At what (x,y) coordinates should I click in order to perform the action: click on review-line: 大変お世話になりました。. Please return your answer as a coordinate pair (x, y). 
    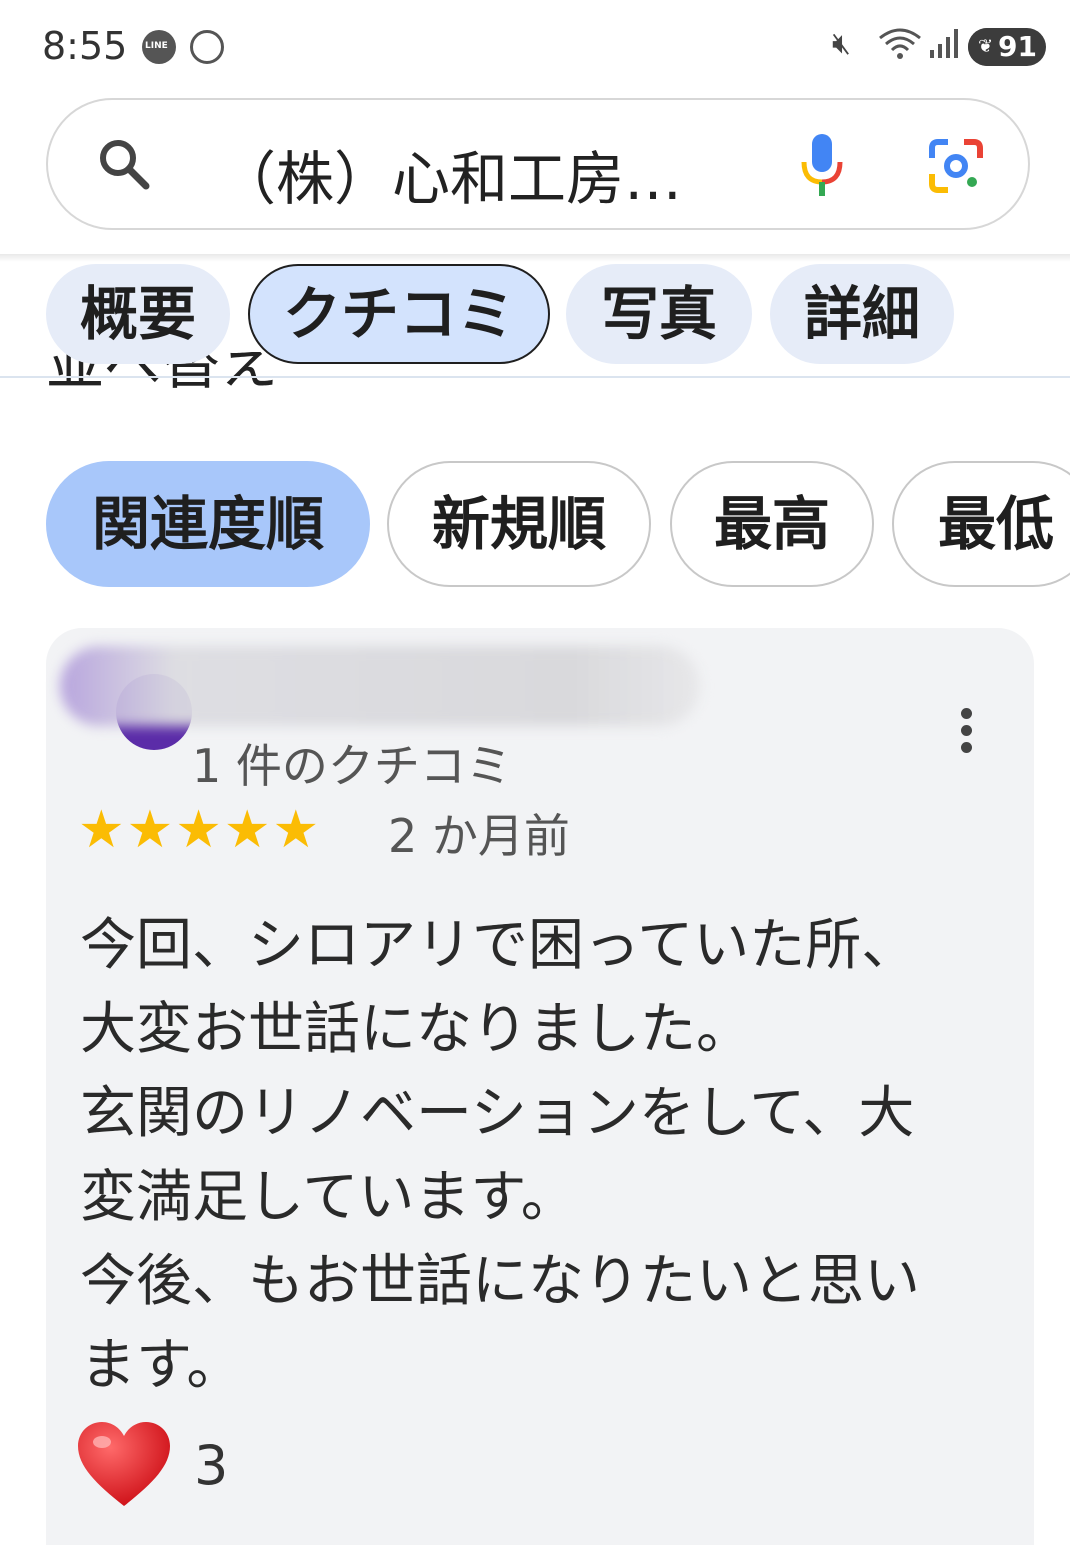
    Looking at the image, I should click on (416, 1029).